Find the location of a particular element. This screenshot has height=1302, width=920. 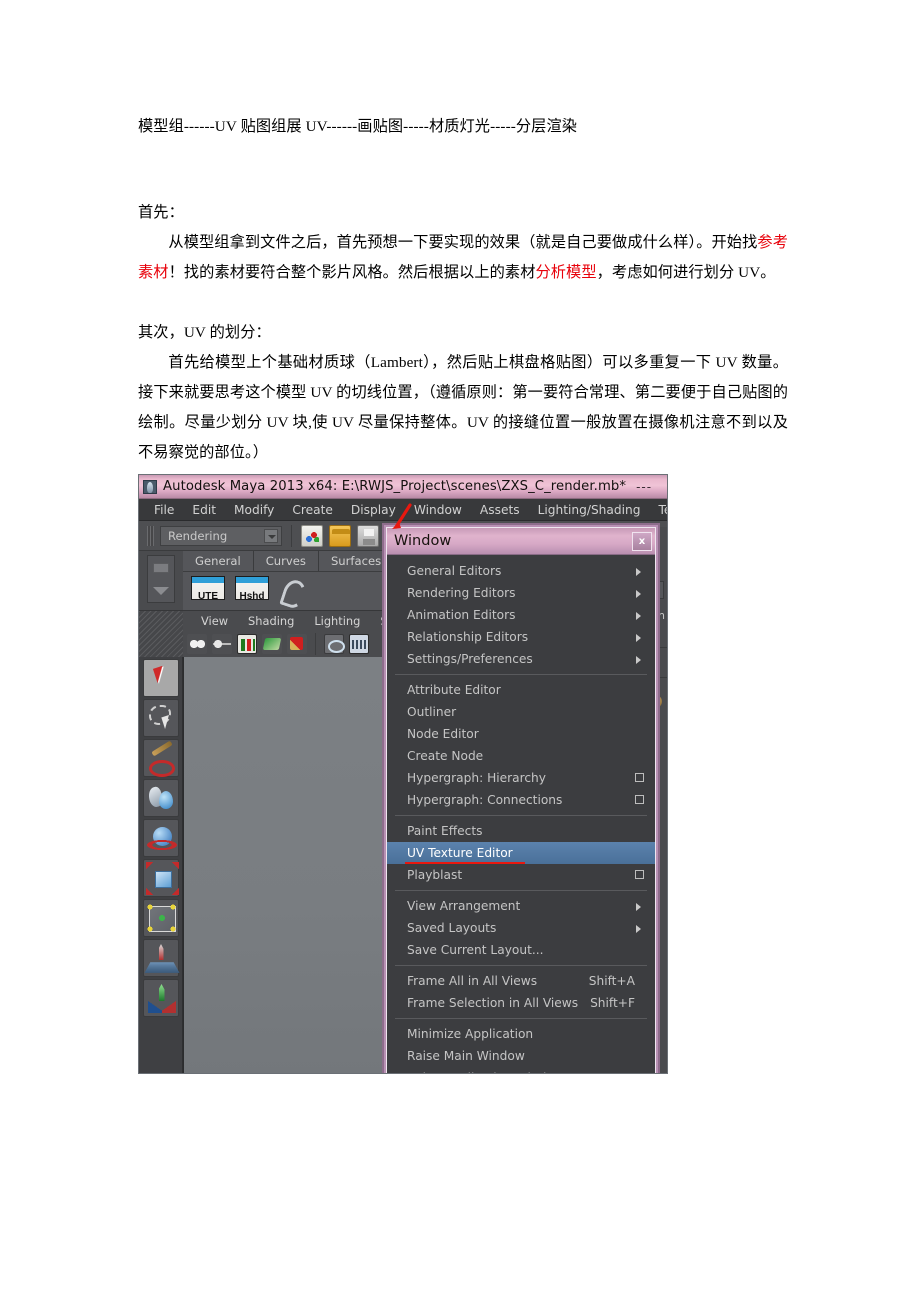

menu-item-hypergraph-hierarchy: Hypergraph: Hierarchy is located at coordinates (521, 778).